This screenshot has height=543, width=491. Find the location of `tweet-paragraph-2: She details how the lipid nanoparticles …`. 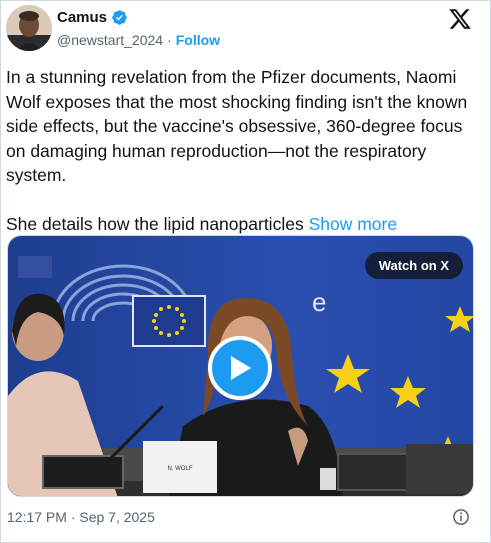

tweet-paragraph-2: She details how the lipid nanoparticles … is located at coordinates (243, 224).